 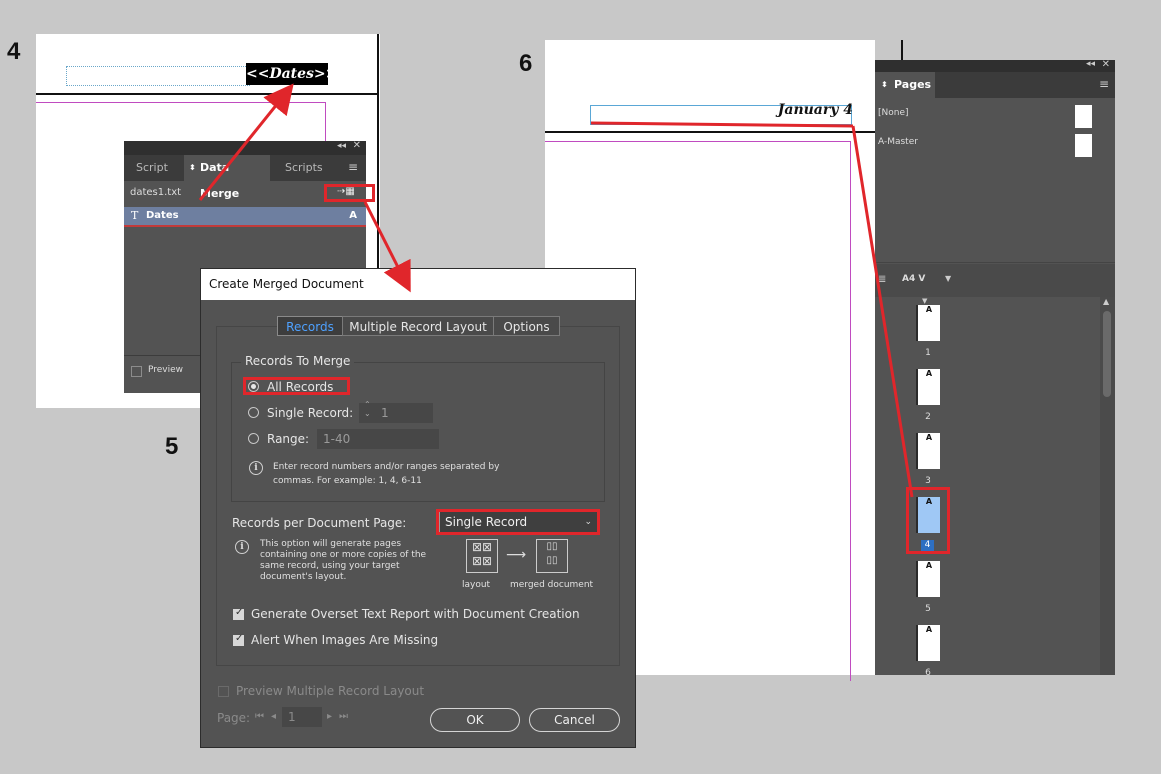 What do you see at coordinates (722, 124) in the screenshot?
I see `line-merged-date` at bounding box center [722, 124].